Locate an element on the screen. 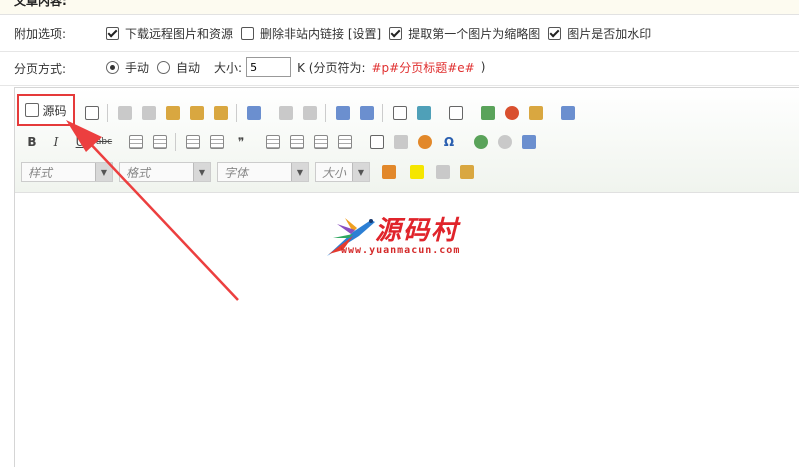 The width and height of the screenshot is (799, 468). remove-format-button is located at coordinates (424, 113).